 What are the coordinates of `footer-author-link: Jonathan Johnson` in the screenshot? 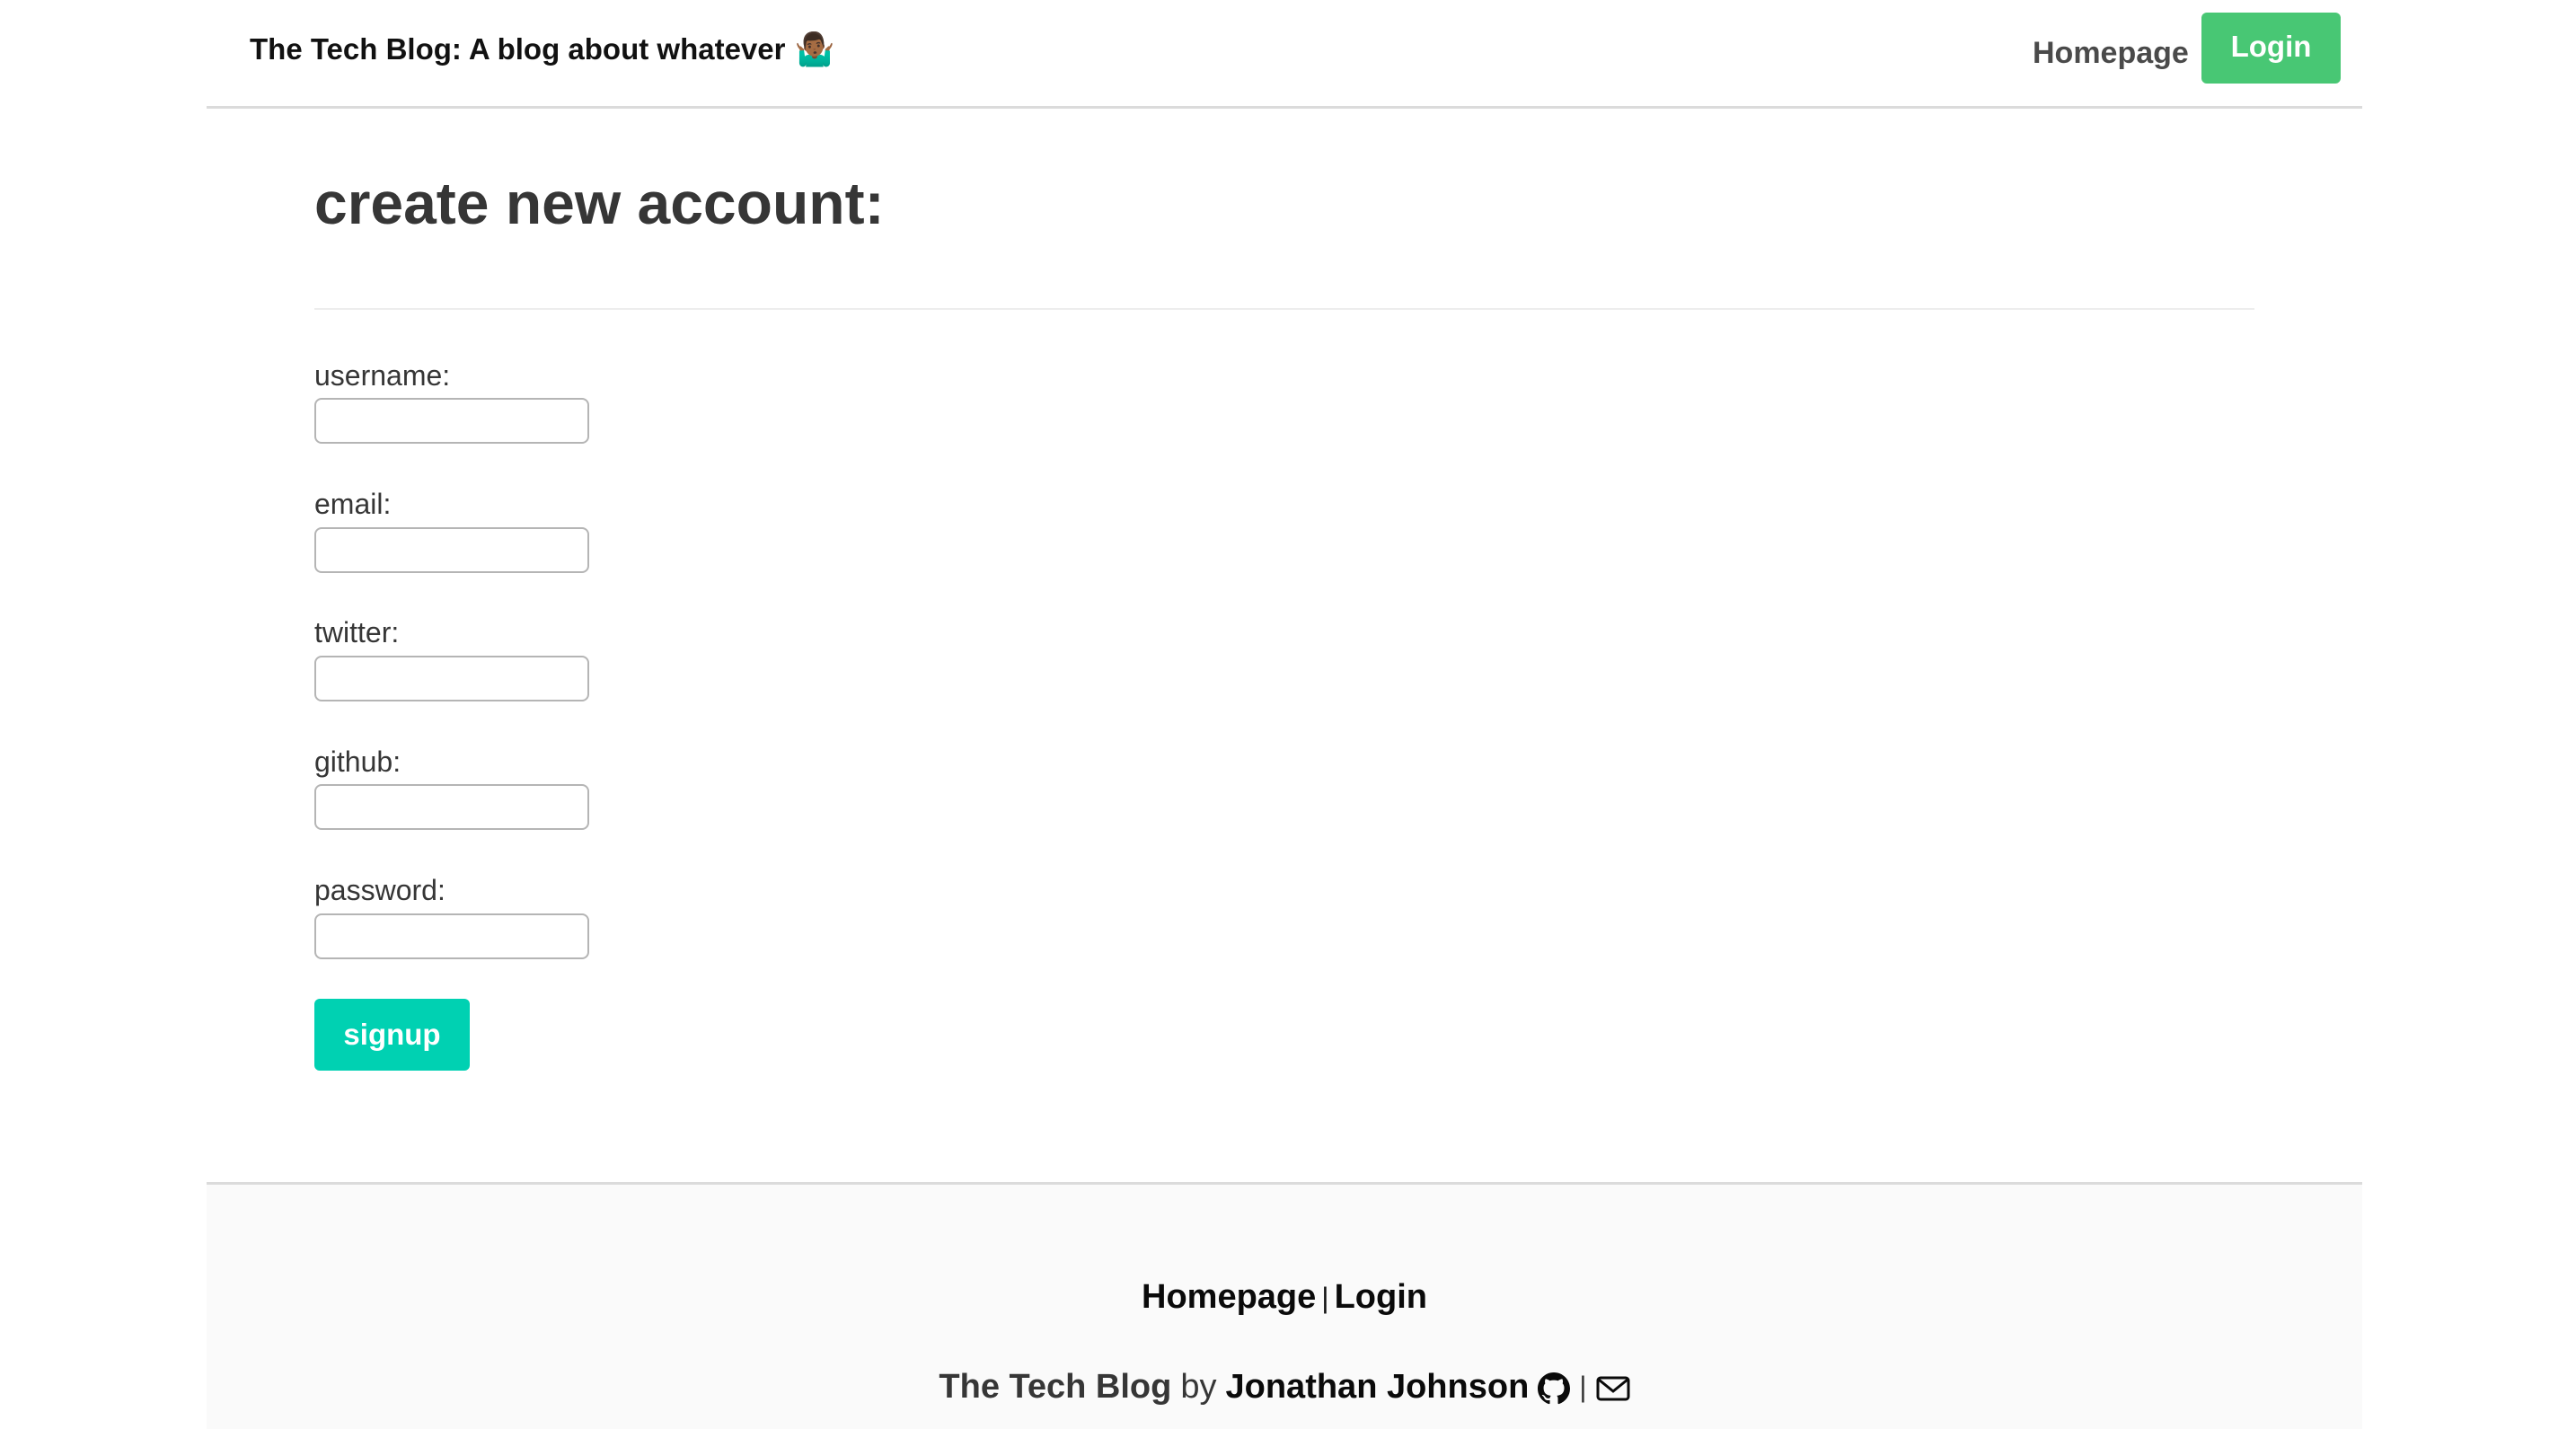 It's located at (1378, 1387).